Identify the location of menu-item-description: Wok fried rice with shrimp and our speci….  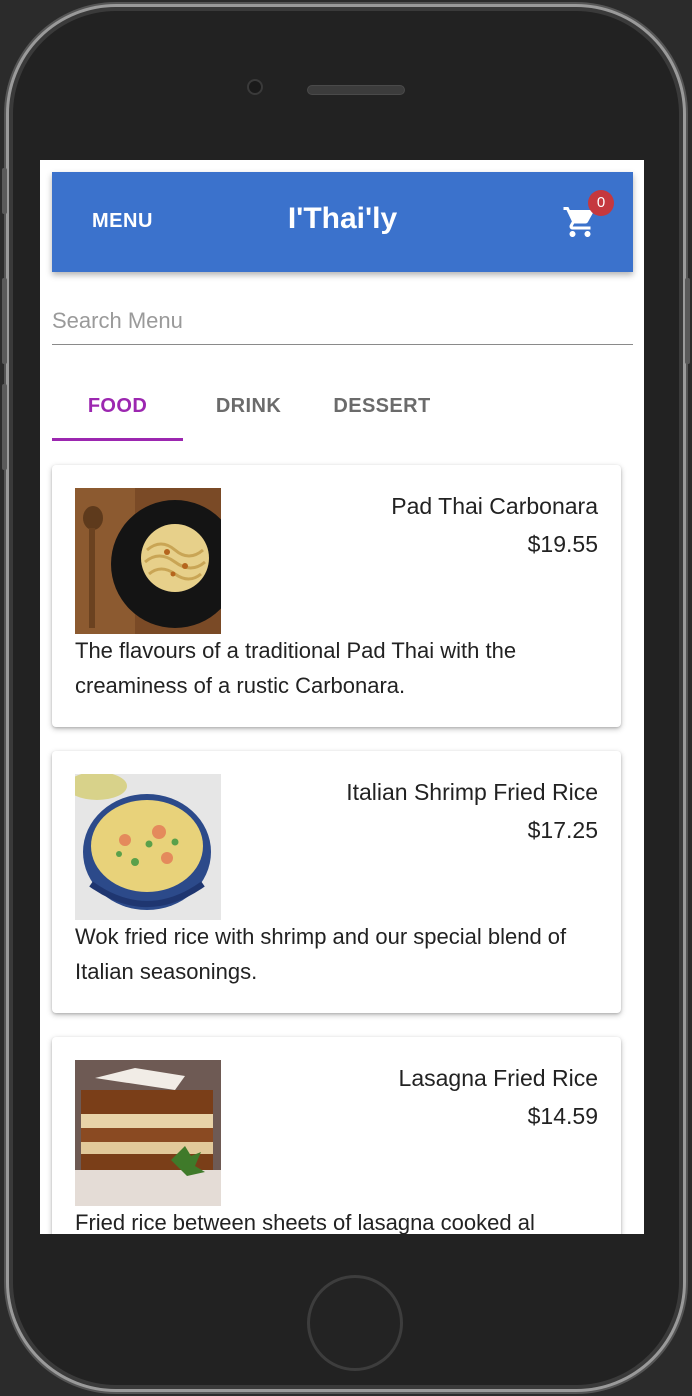
(321, 954).